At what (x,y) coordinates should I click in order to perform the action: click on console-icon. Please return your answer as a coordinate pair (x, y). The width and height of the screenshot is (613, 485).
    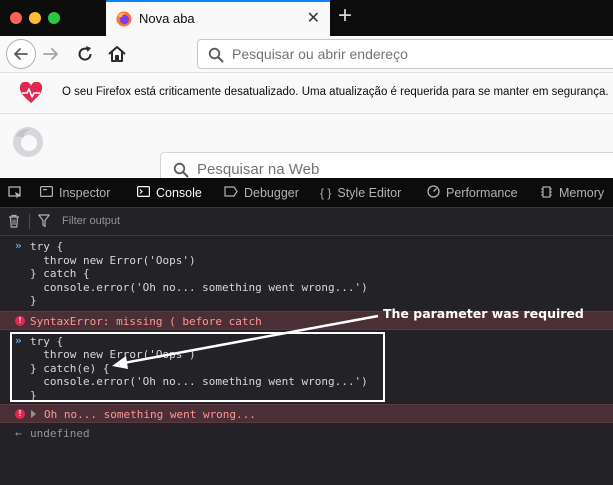
    Looking at the image, I should click on (144, 193).